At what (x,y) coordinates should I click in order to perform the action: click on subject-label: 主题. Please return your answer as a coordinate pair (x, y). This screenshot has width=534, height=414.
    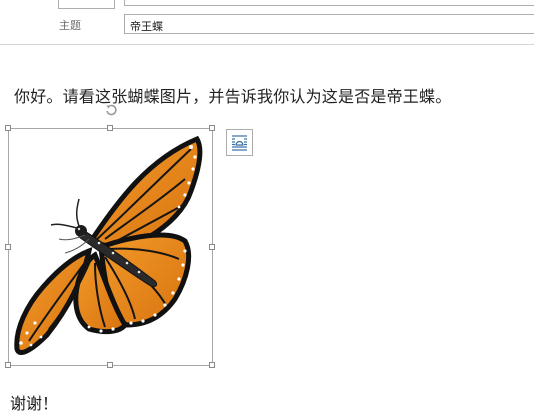
    Looking at the image, I should click on (70, 25).